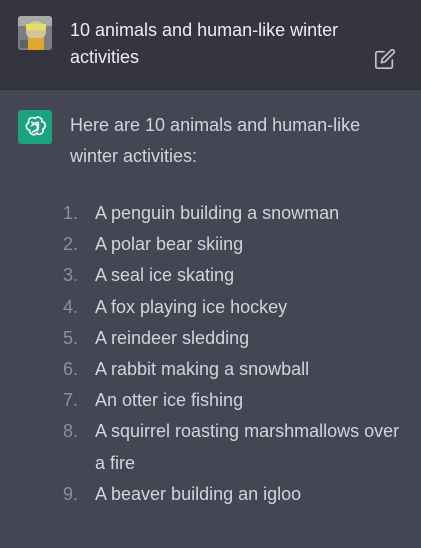  What do you see at coordinates (191, 306) in the screenshot?
I see `list-item-text: A fox playing ice hockey` at bounding box center [191, 306].